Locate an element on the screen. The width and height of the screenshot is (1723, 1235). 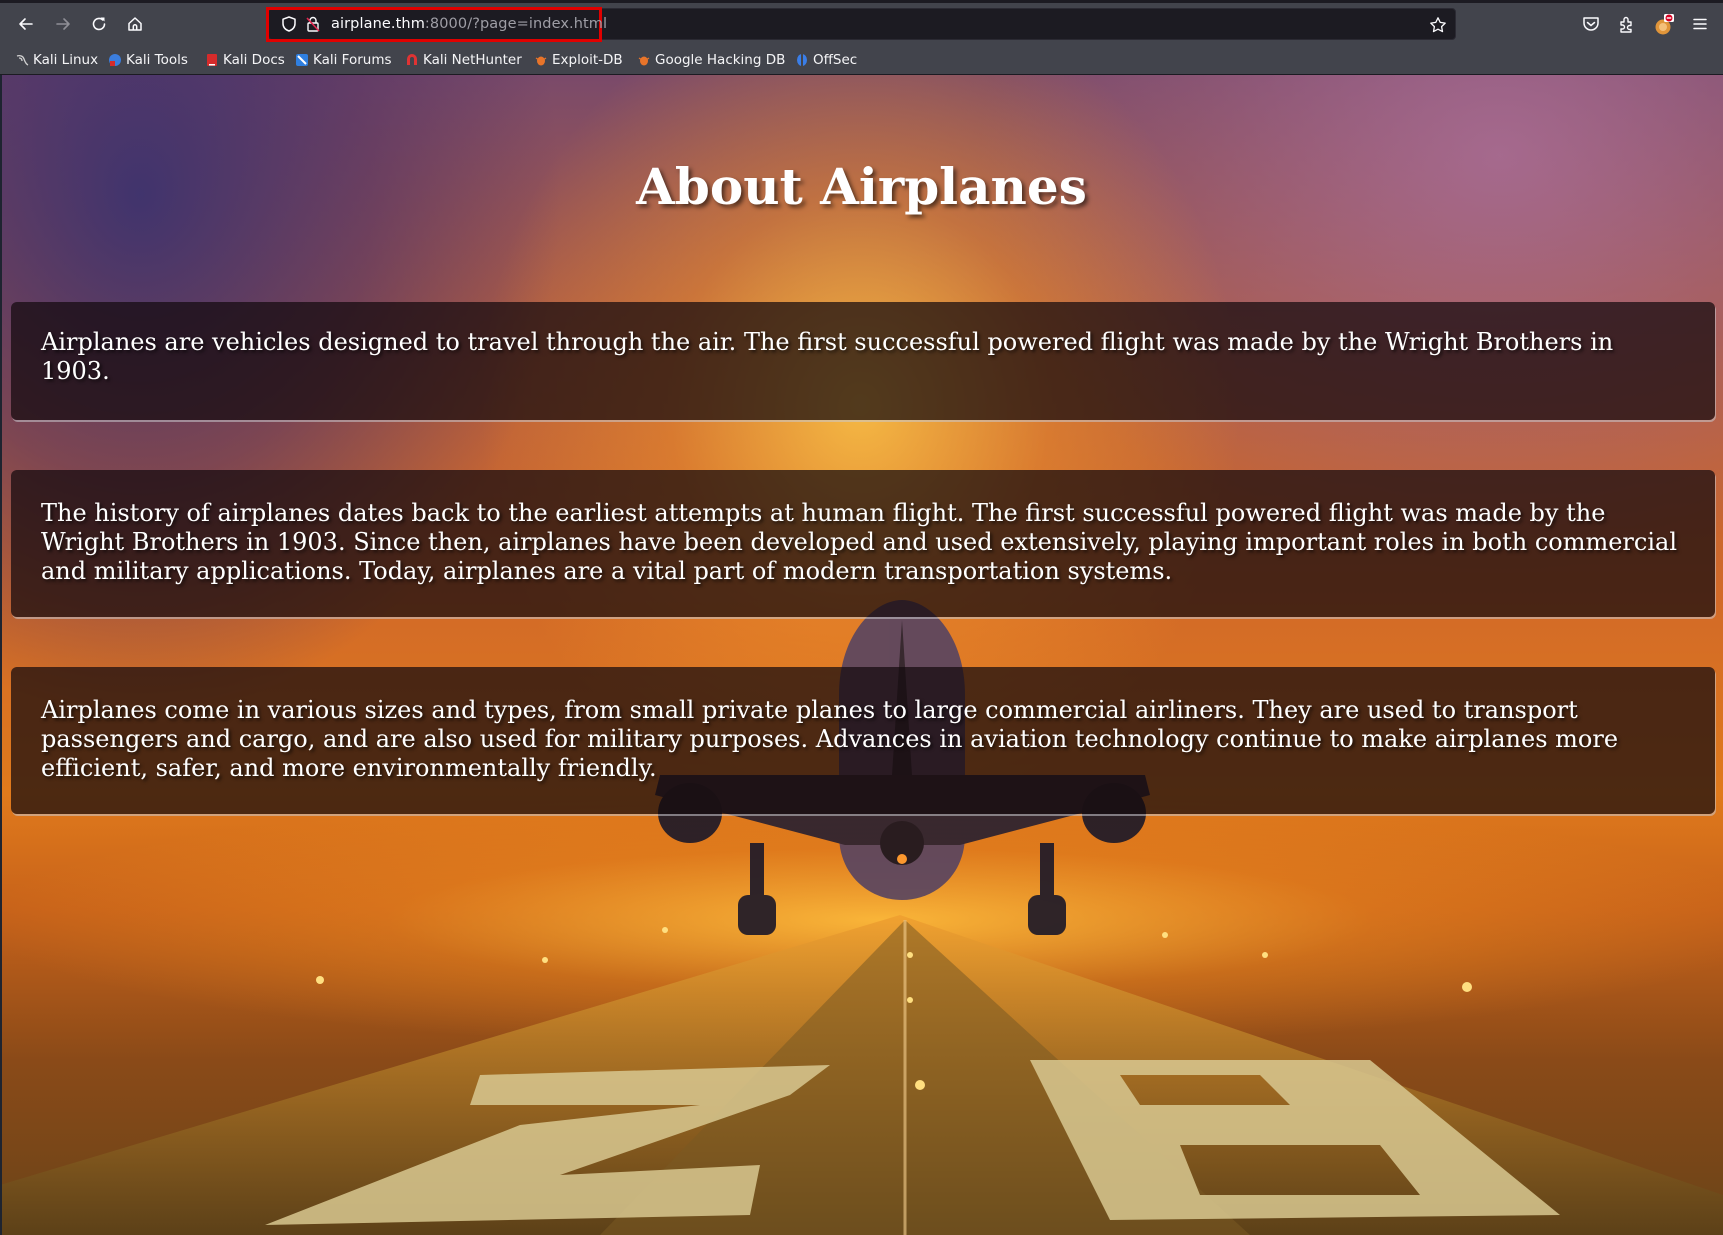
hamburger-menu-icon is located at coordinates (1700, 24).